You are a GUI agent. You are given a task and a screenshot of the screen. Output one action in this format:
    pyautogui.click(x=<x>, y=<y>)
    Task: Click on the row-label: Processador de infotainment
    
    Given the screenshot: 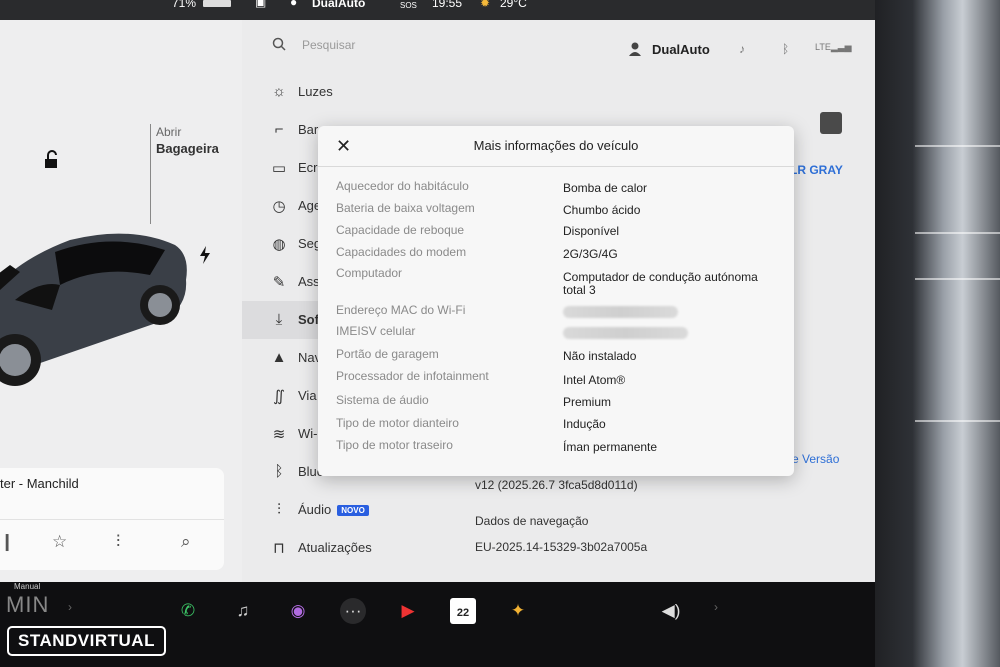 What is the action you would take?
    pyautogui.click(x=412, y=376)
    